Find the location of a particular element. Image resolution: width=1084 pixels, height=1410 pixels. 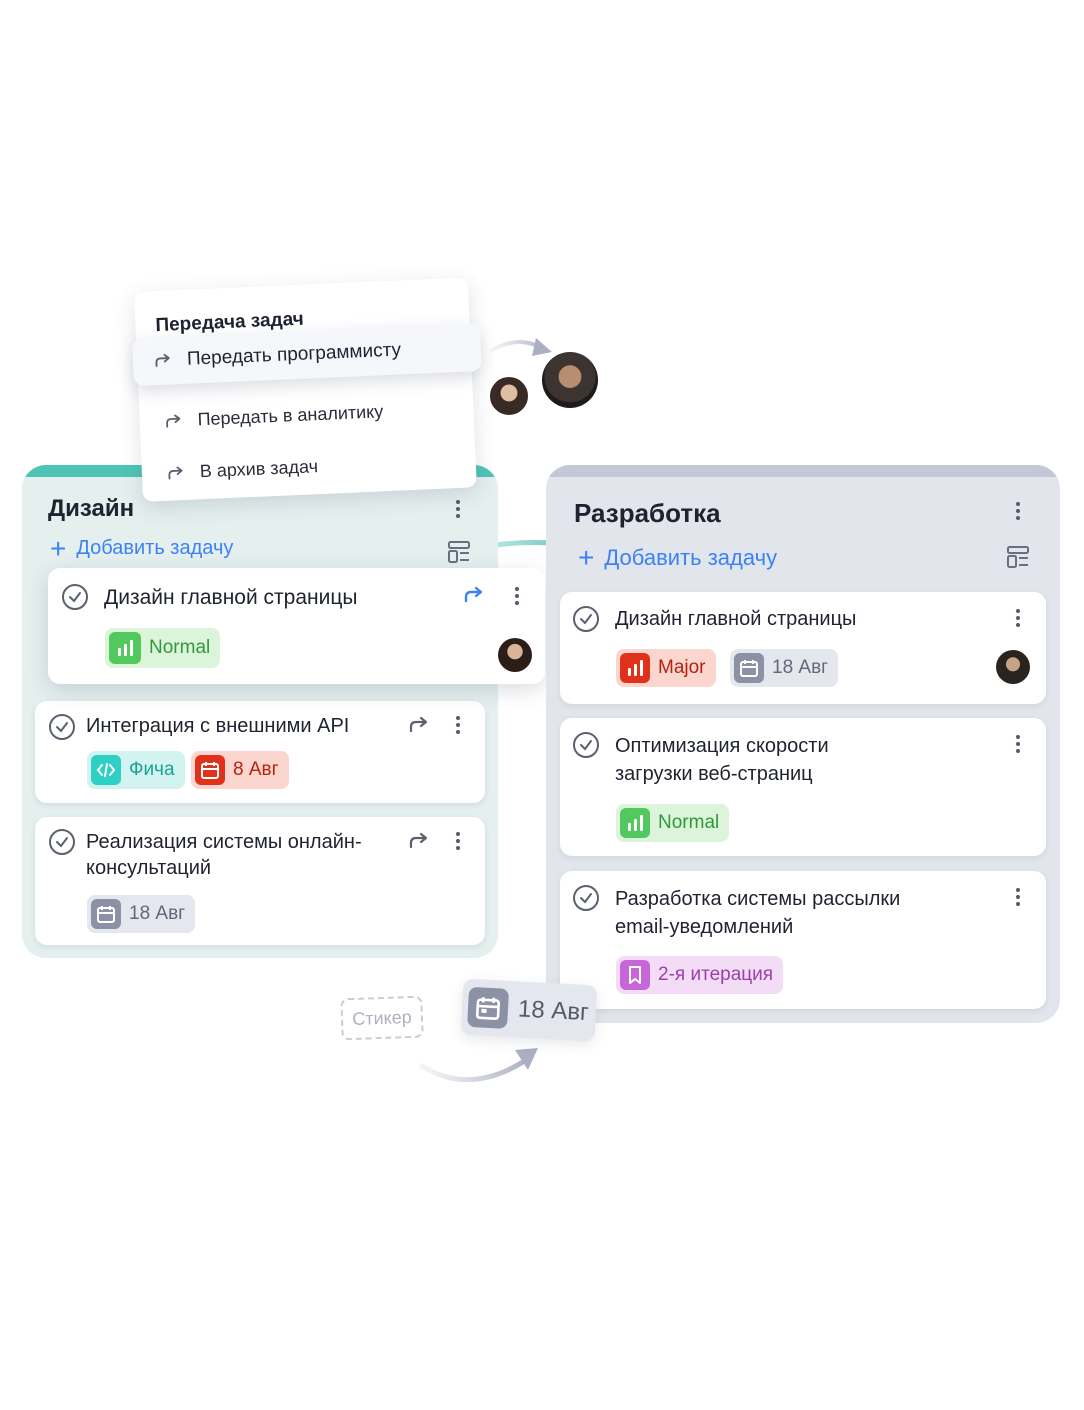

tag-priority-major: Major is located at coordinates (666, 668).